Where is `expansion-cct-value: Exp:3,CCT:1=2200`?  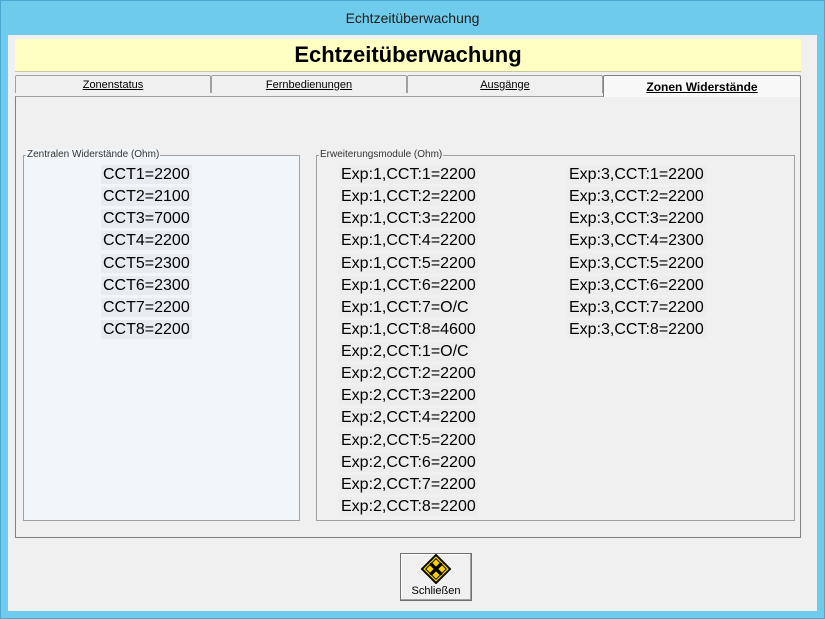 expansion-cct-value: Exp:3,CCT:1=2200 is located at coordinates (636, 174).